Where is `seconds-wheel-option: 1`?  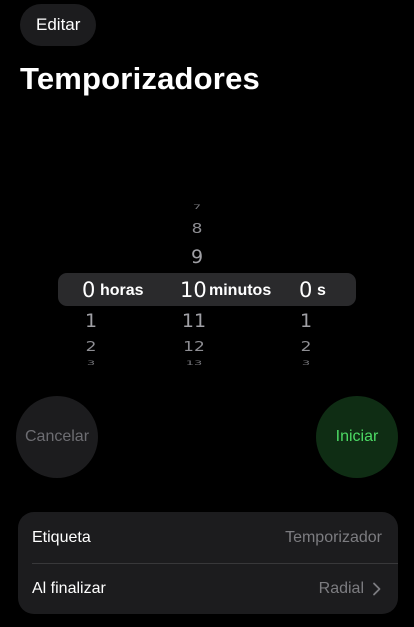 seconds-wheel-option: 1 is located at coordinates (306, 321).